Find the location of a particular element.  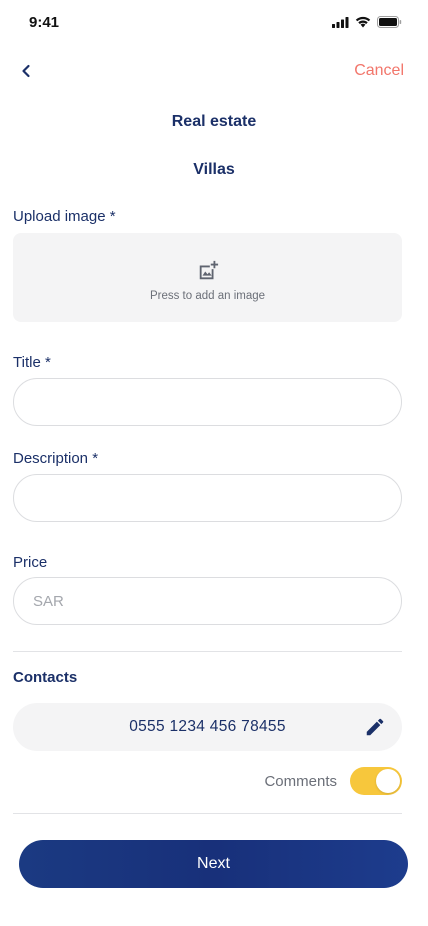

contacts-heading: Contacts is located at coordinates (45, 677).